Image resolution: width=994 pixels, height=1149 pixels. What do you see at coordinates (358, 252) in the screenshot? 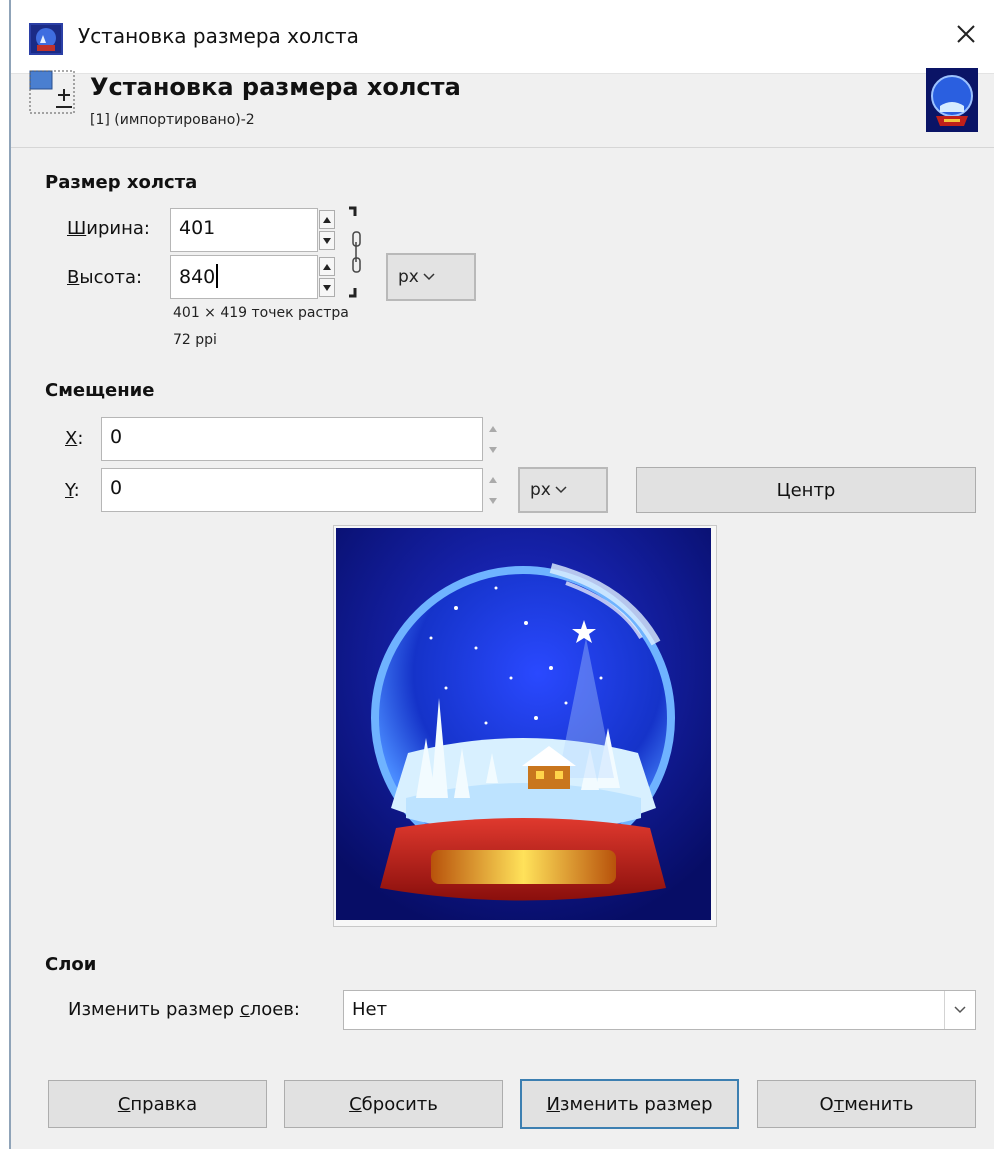
I see `chain-link-icon` at bounding box center [358, 252].